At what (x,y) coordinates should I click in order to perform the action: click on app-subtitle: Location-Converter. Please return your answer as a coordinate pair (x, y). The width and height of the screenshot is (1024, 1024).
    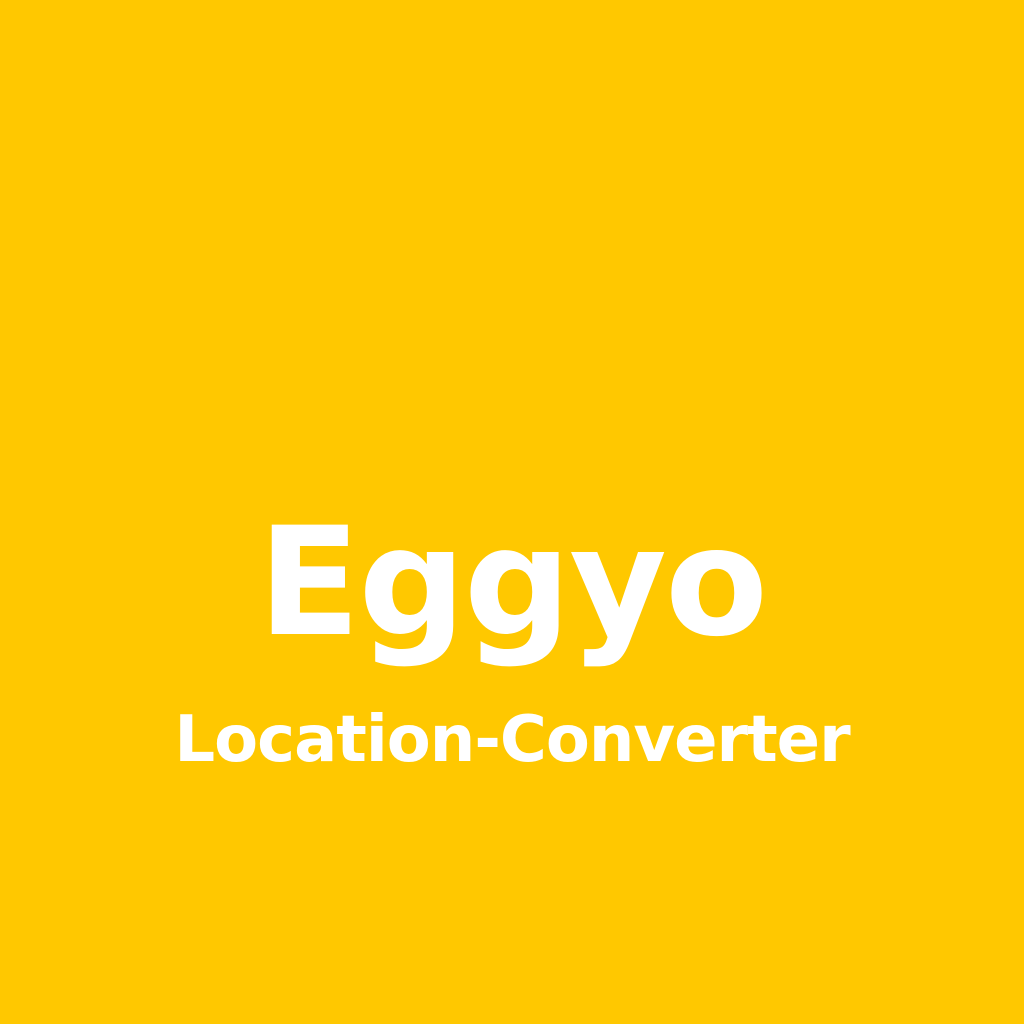
    Looking at the image, I should click on (512, 740).